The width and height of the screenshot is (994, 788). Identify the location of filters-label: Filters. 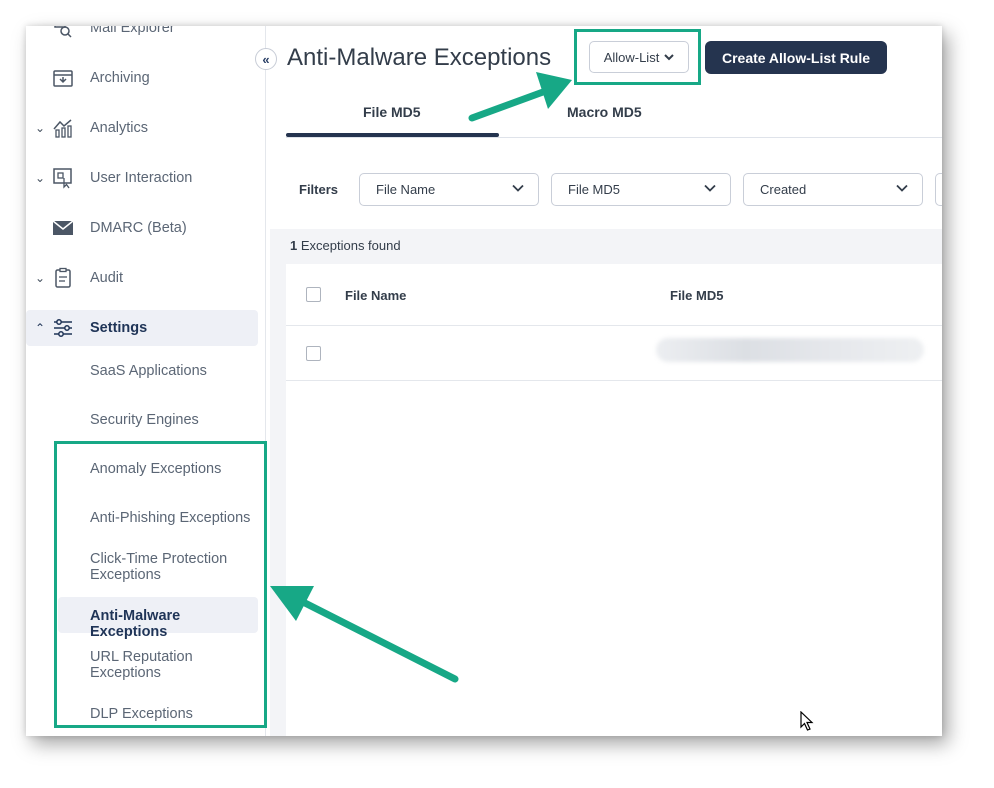
(319, 189).